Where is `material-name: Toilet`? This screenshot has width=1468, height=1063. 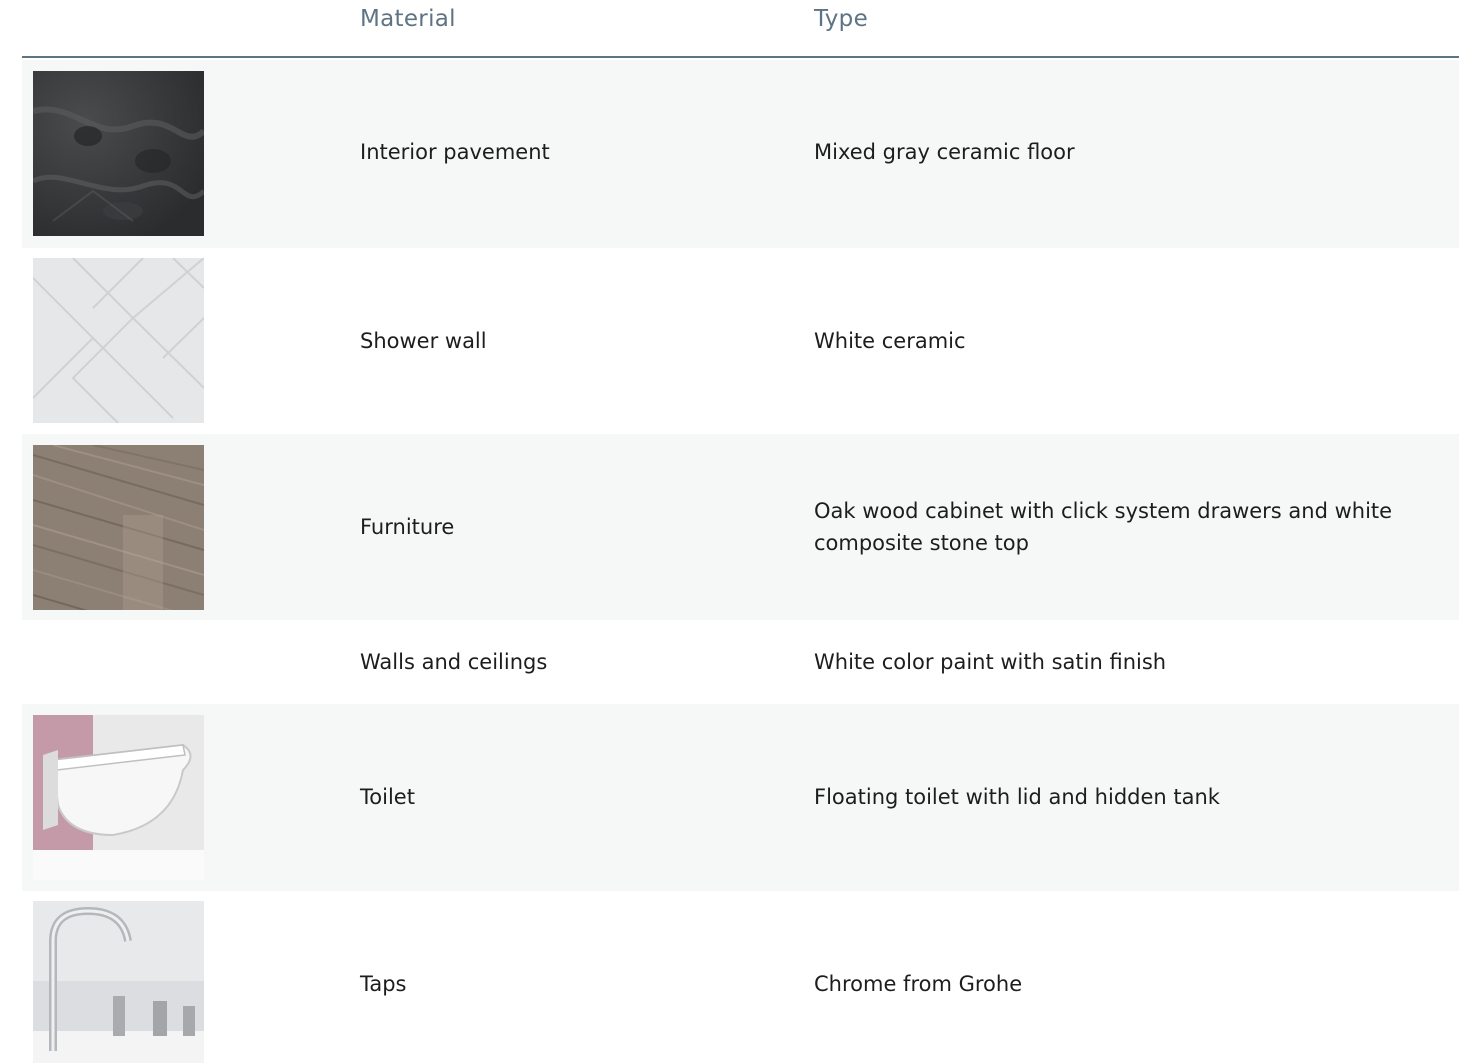
material-name: Toilet is located at coordinates (387, 797).